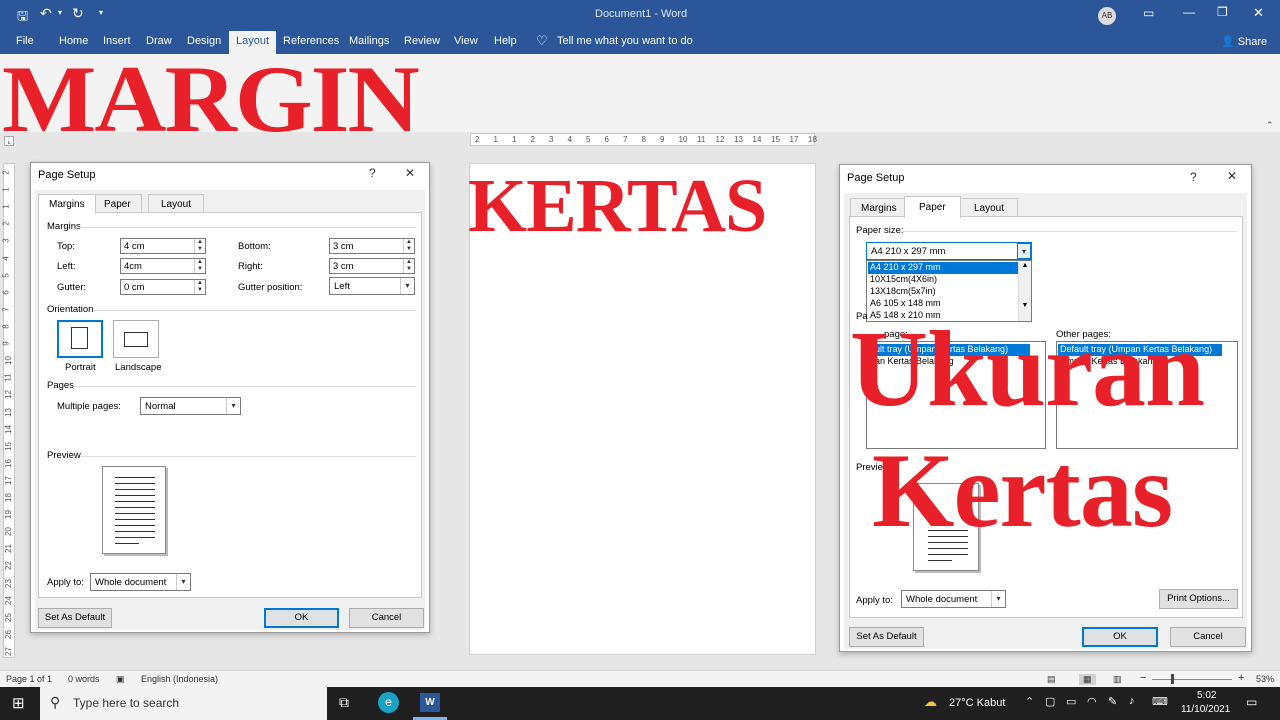 The height and width of the screenshot is (720, 1280). I want to click on edge-icon: e, so click(388, 702).